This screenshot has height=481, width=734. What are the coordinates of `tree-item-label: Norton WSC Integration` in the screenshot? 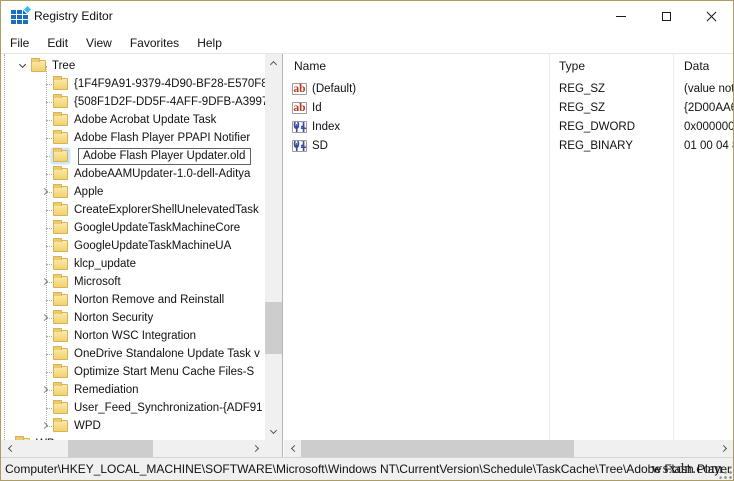 It's located at (135, 336).